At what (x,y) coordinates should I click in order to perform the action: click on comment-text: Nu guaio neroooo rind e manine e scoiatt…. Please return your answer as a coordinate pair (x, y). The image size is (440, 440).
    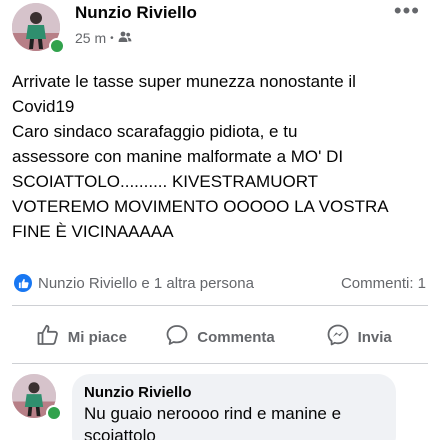
    Looking at the image, I should click on (234, 421).